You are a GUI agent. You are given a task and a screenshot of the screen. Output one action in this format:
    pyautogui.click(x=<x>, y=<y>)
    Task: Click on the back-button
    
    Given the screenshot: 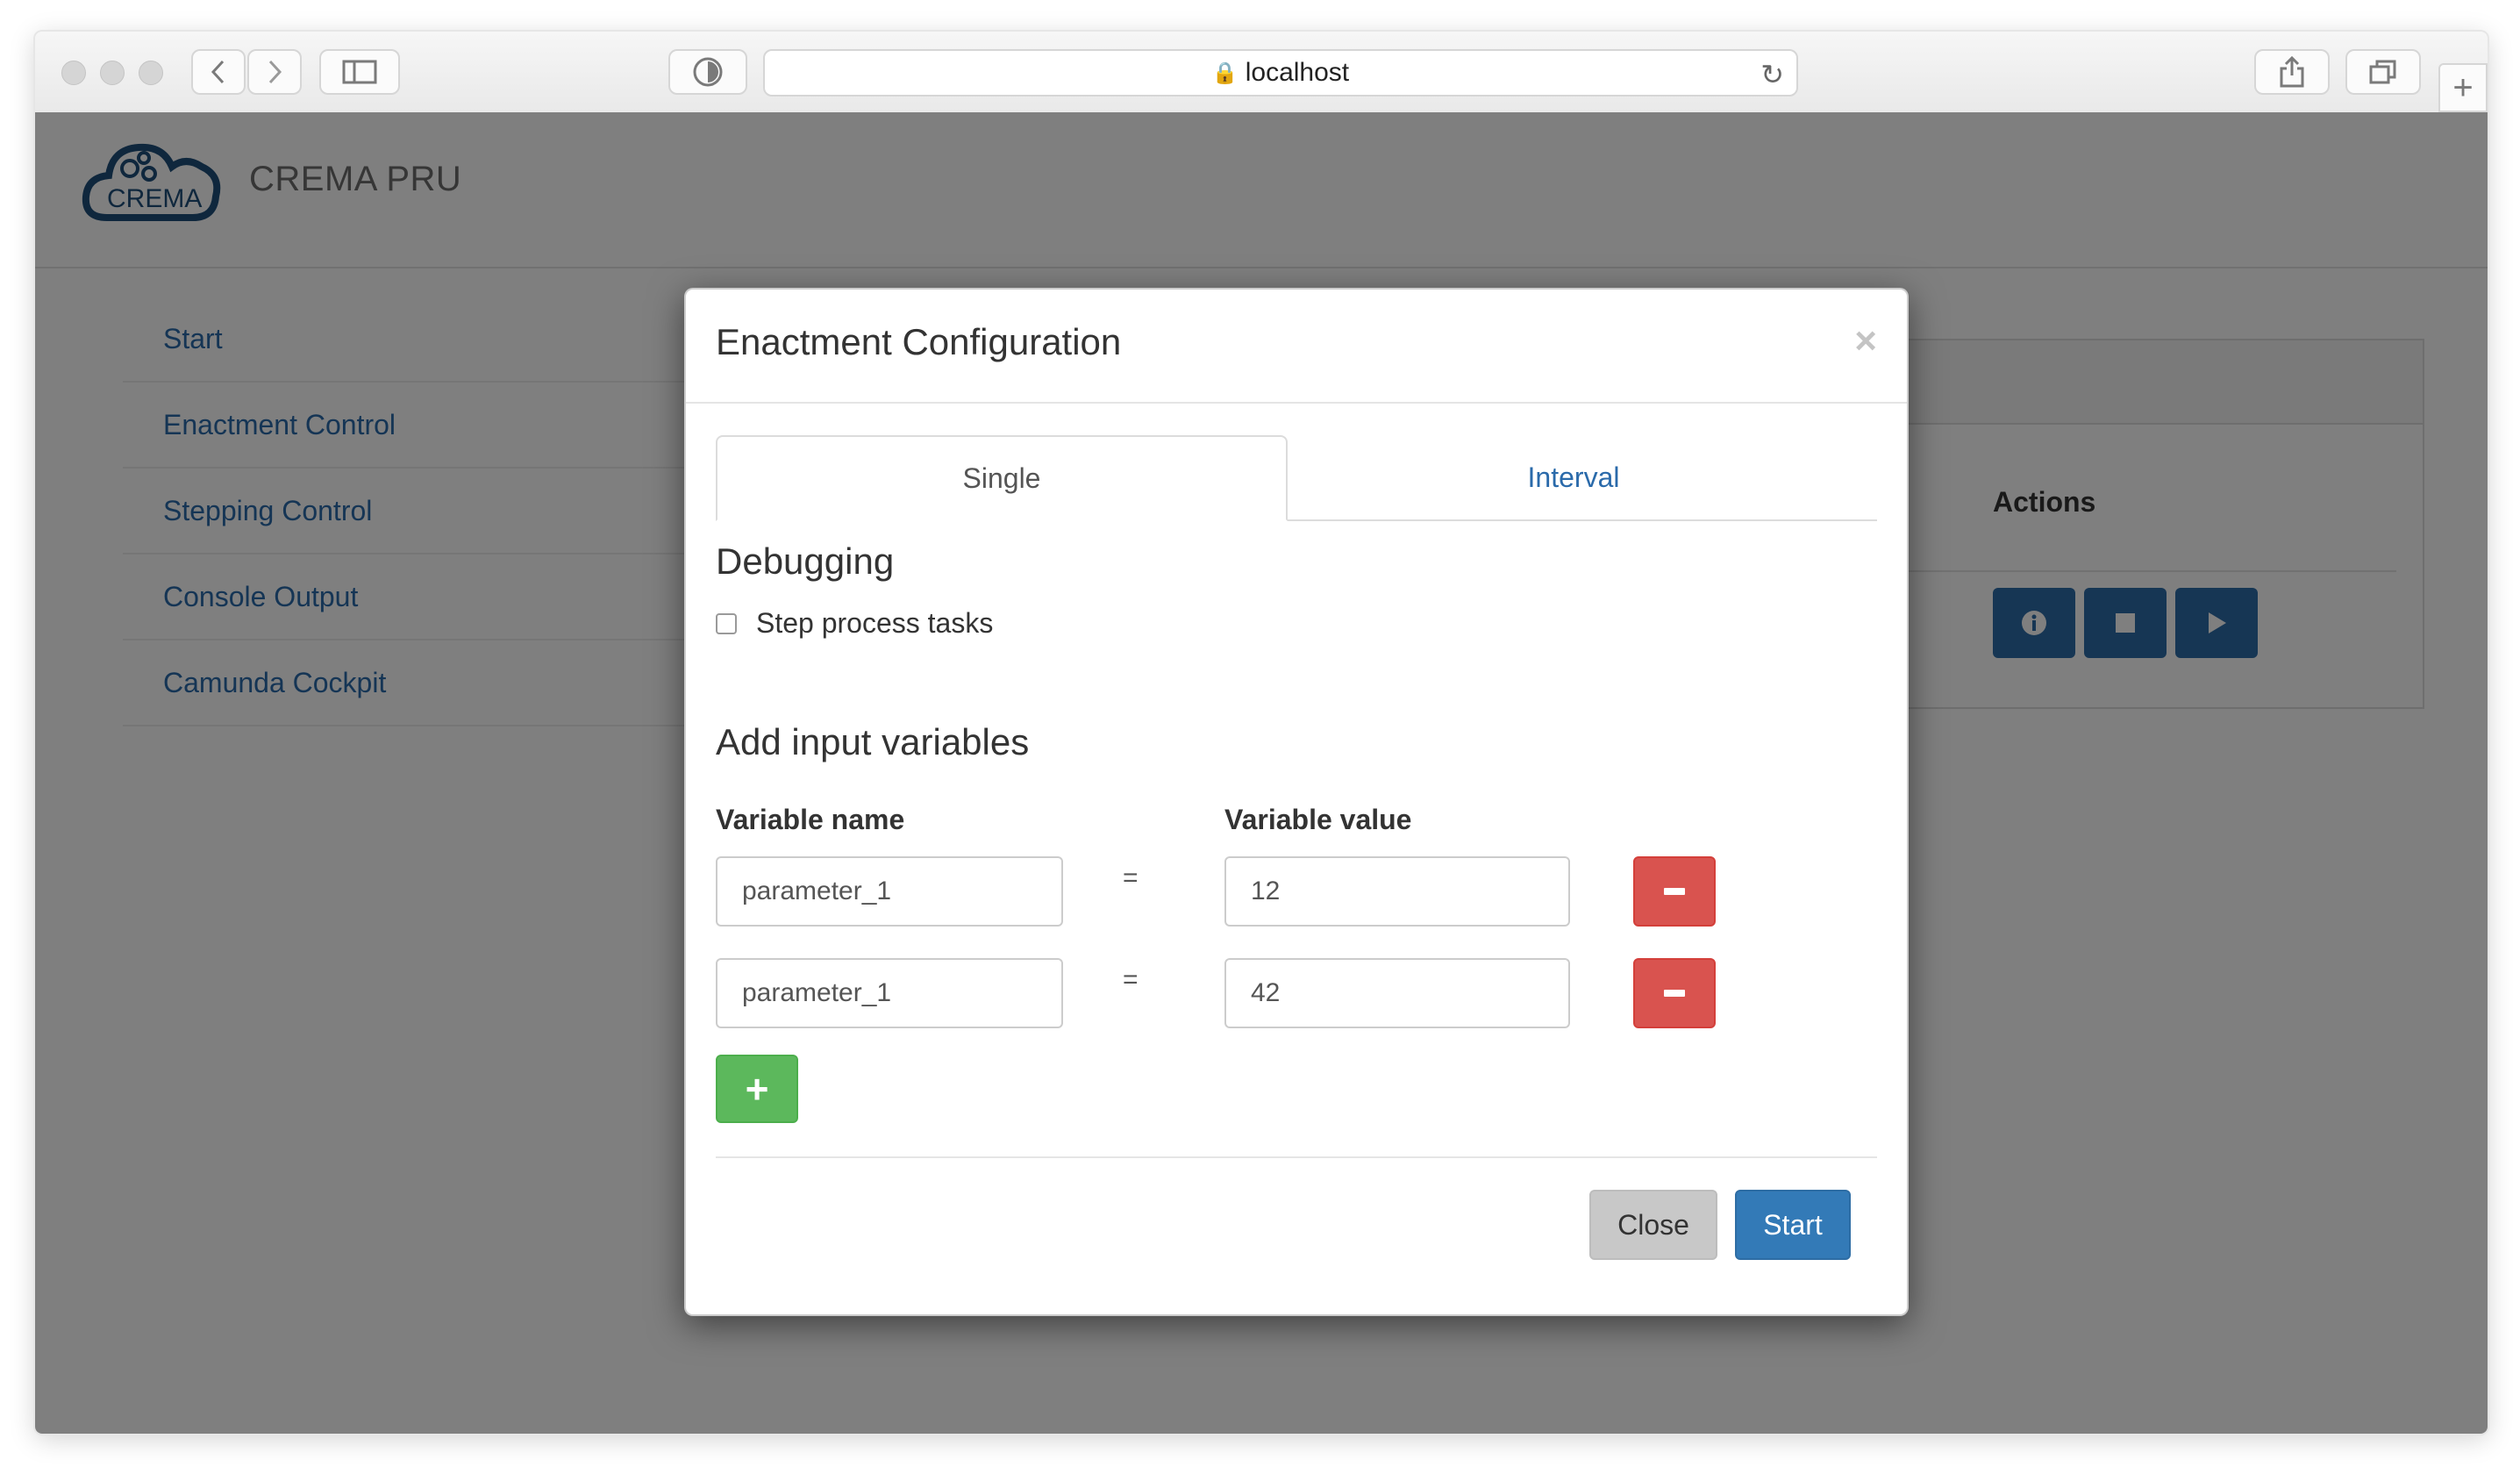 What is the action you would take?
    pyautogui.click(x=218, y=72)
    